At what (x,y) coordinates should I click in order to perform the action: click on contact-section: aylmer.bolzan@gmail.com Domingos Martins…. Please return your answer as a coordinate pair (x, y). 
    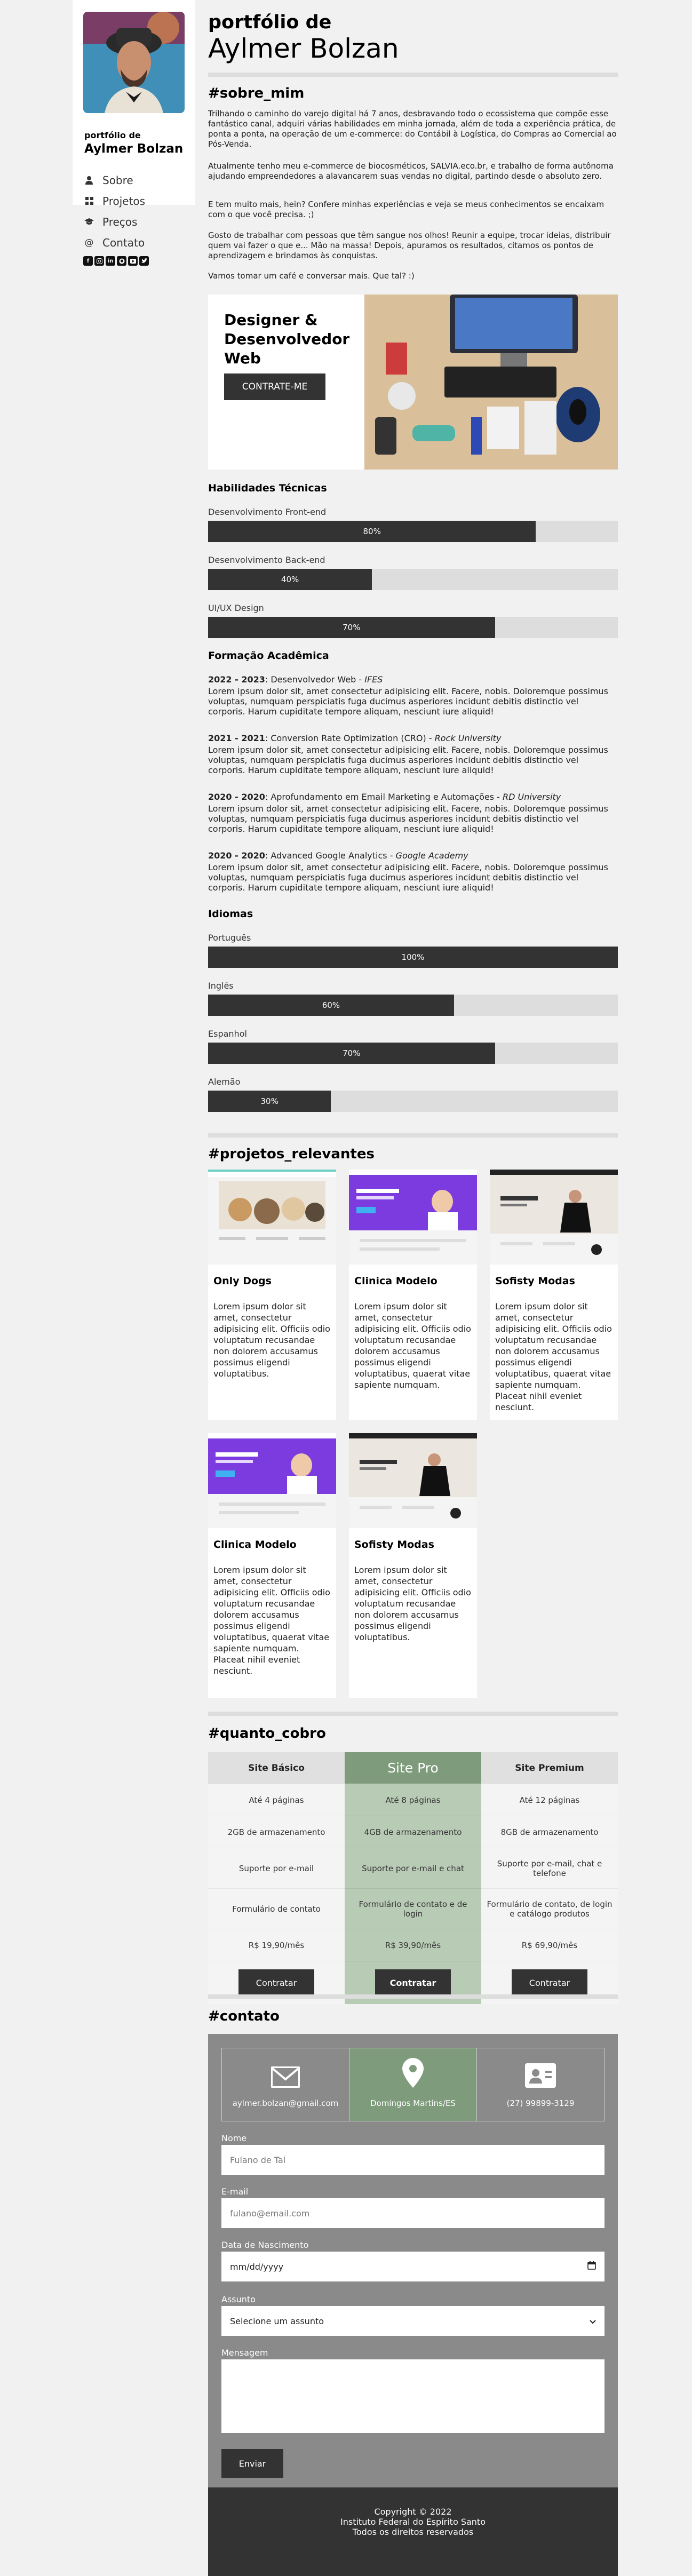
    Looking at the image, I should click on (413, 2305).